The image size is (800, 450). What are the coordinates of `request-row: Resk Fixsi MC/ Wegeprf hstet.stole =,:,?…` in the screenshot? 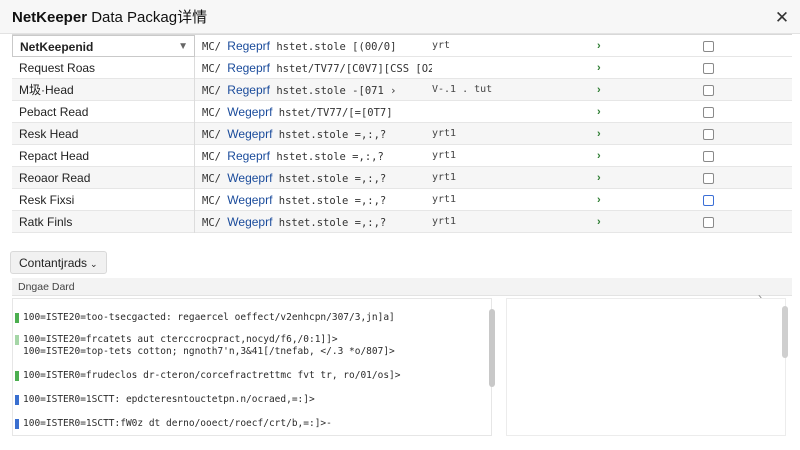 It's located at (402, 200).